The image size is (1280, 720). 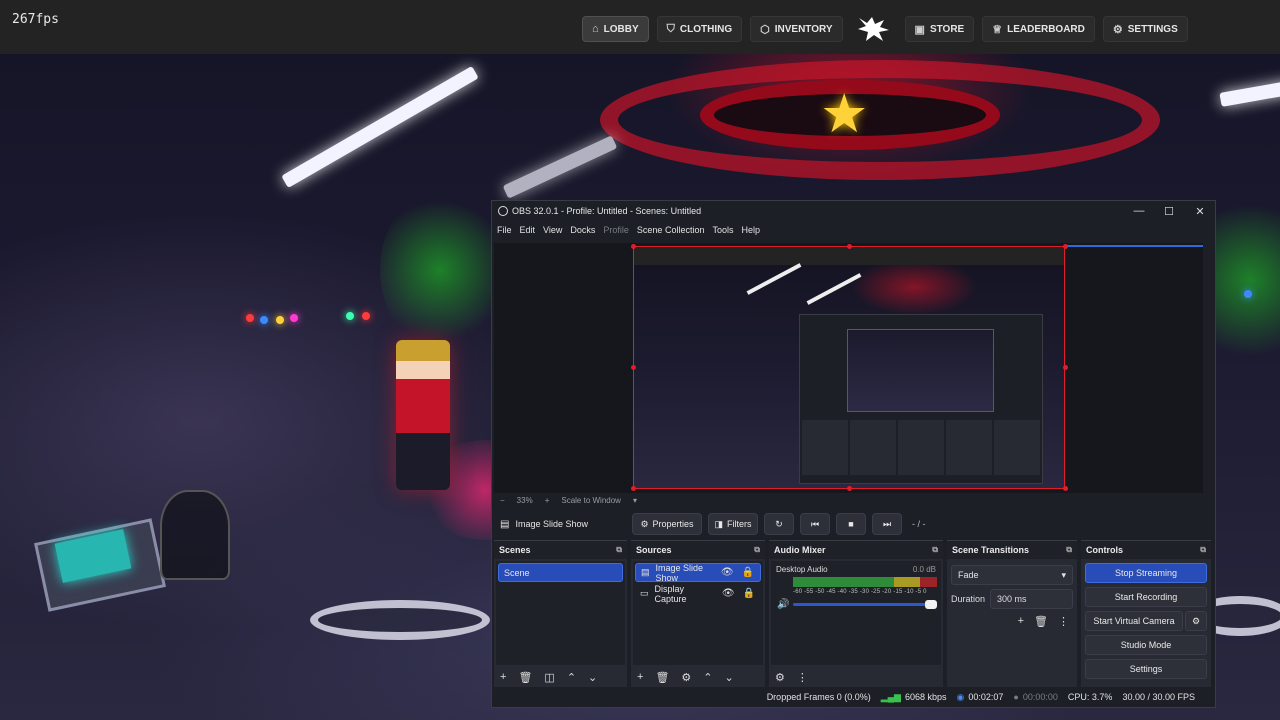 What do you see at coordinates (563, 524) in the screenshot?
I see `selected-source: ▤ Image Slide Show` at bounding box center [563, 524].